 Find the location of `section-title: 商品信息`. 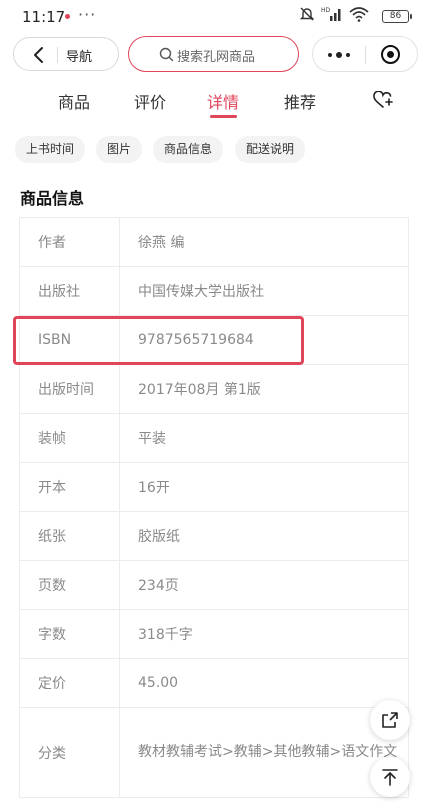

section-title: 商品信息 is located at coordinates (52, 198).